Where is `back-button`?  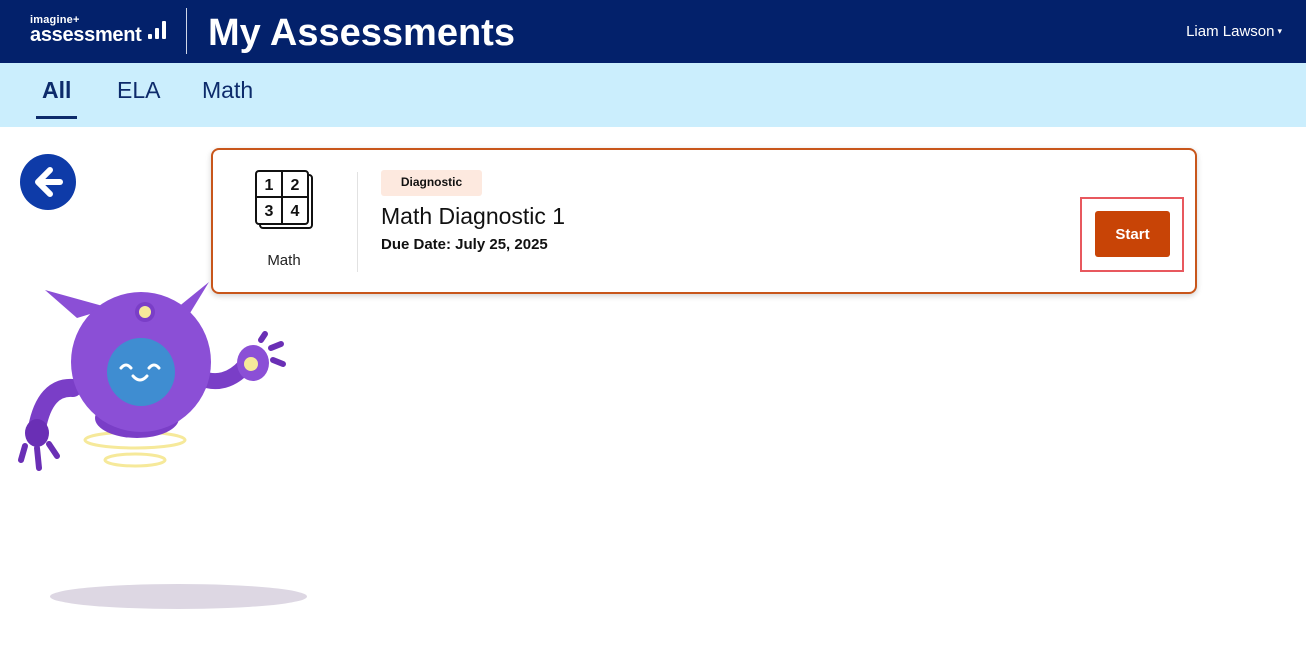 back-button is located at coordinates (48, 182).